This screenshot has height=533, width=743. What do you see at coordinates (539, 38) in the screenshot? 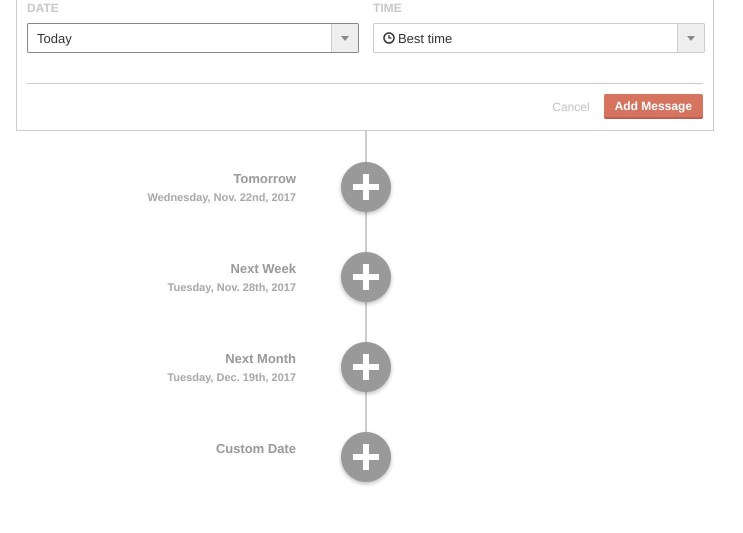
I see `time-select: Best time` at bounding box center [539, 38].